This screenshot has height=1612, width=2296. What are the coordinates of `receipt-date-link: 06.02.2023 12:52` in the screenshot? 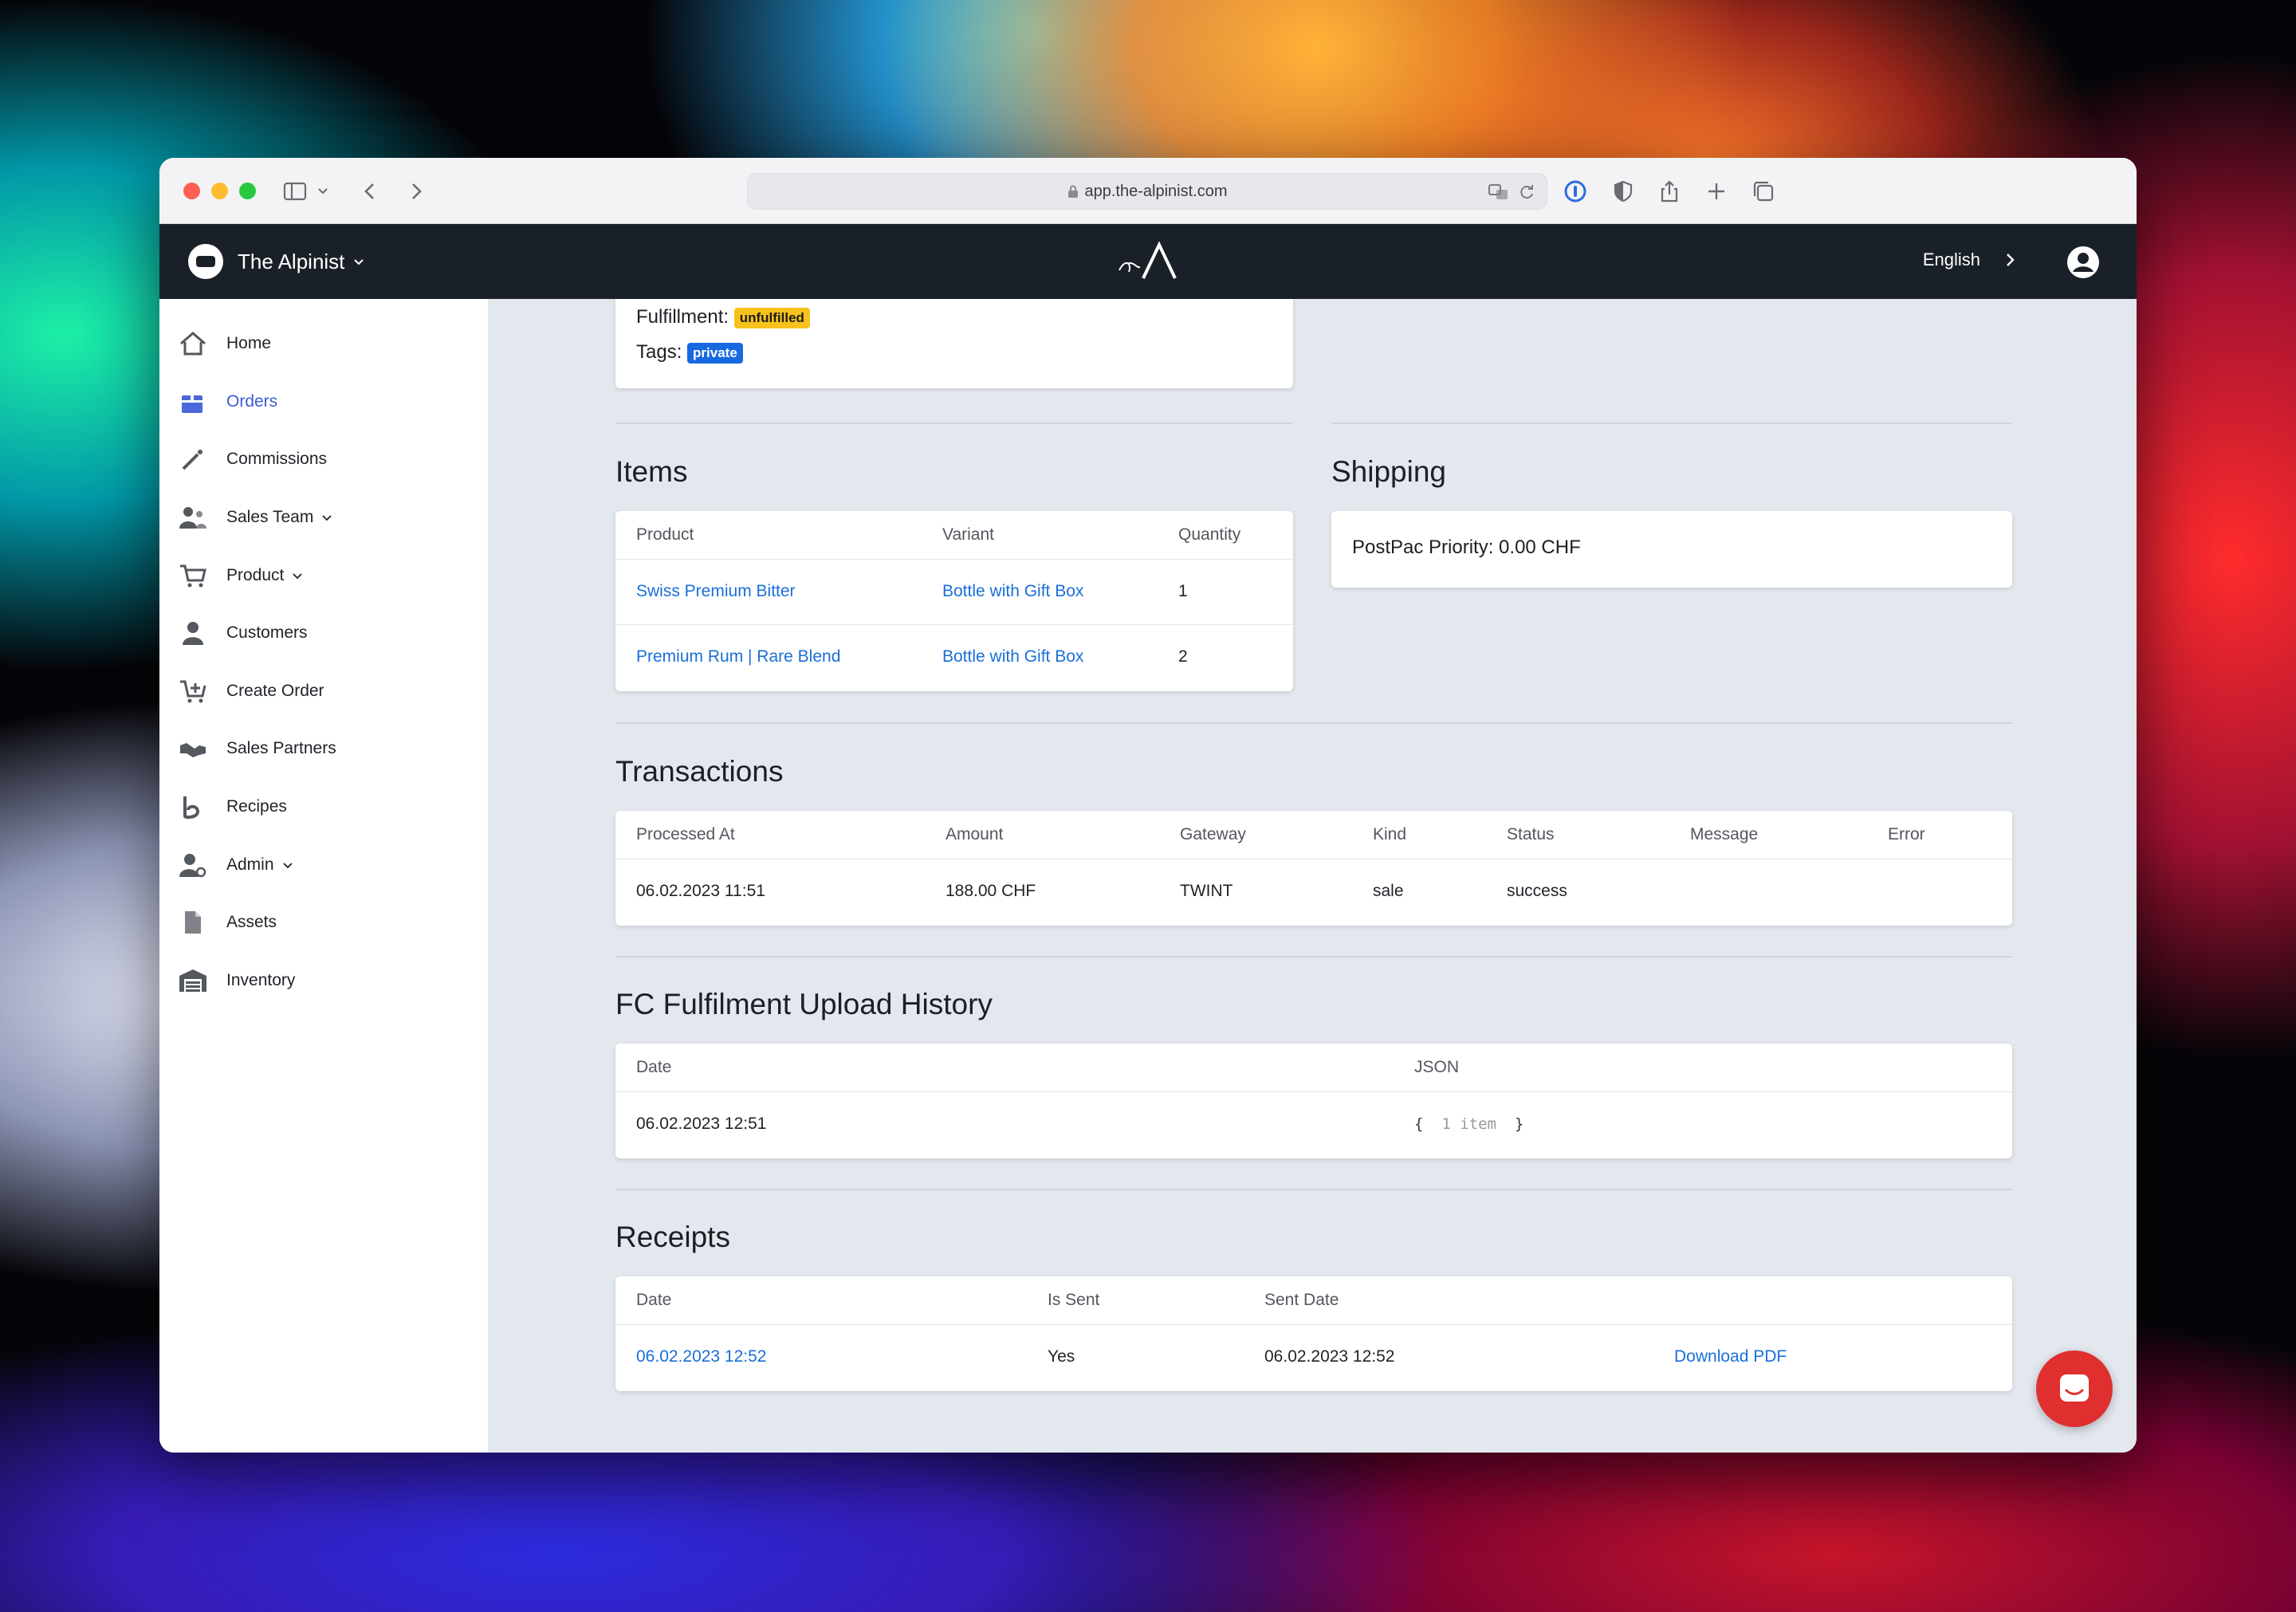 It's located at (701, 1356).